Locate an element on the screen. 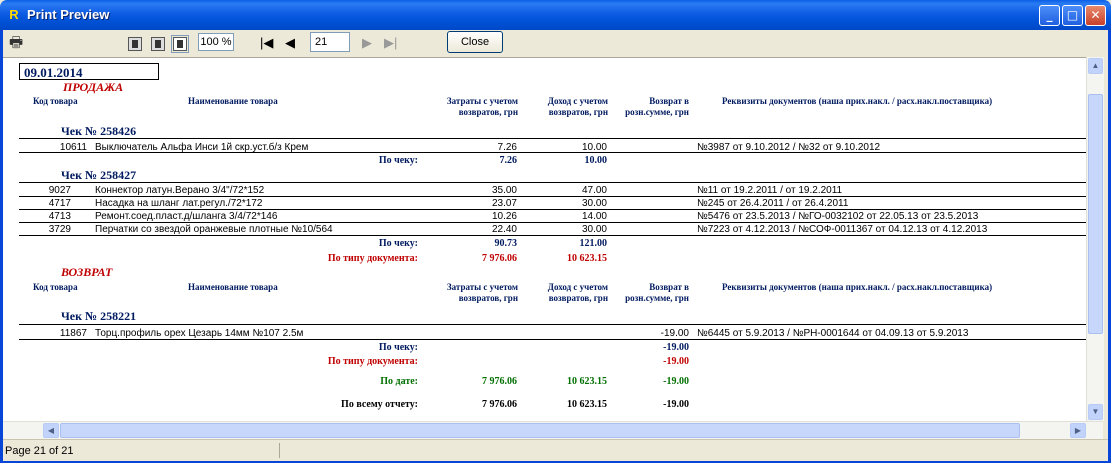 Image resolution: width=1111 pixels, height=463 pixels. vertical-scrollbar: ▲ ▼ is located at coordinates (1095, 239).